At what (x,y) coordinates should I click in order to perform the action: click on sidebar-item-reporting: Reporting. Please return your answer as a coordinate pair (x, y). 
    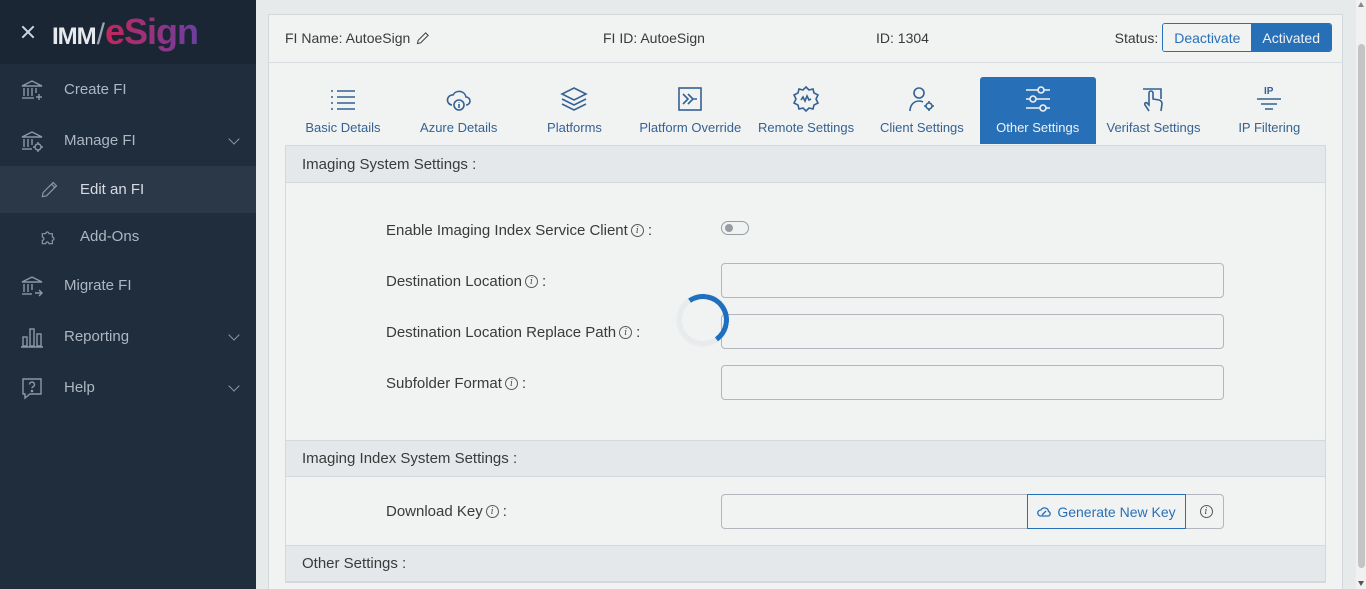
    Looking at the image, I should click on (128, 336).